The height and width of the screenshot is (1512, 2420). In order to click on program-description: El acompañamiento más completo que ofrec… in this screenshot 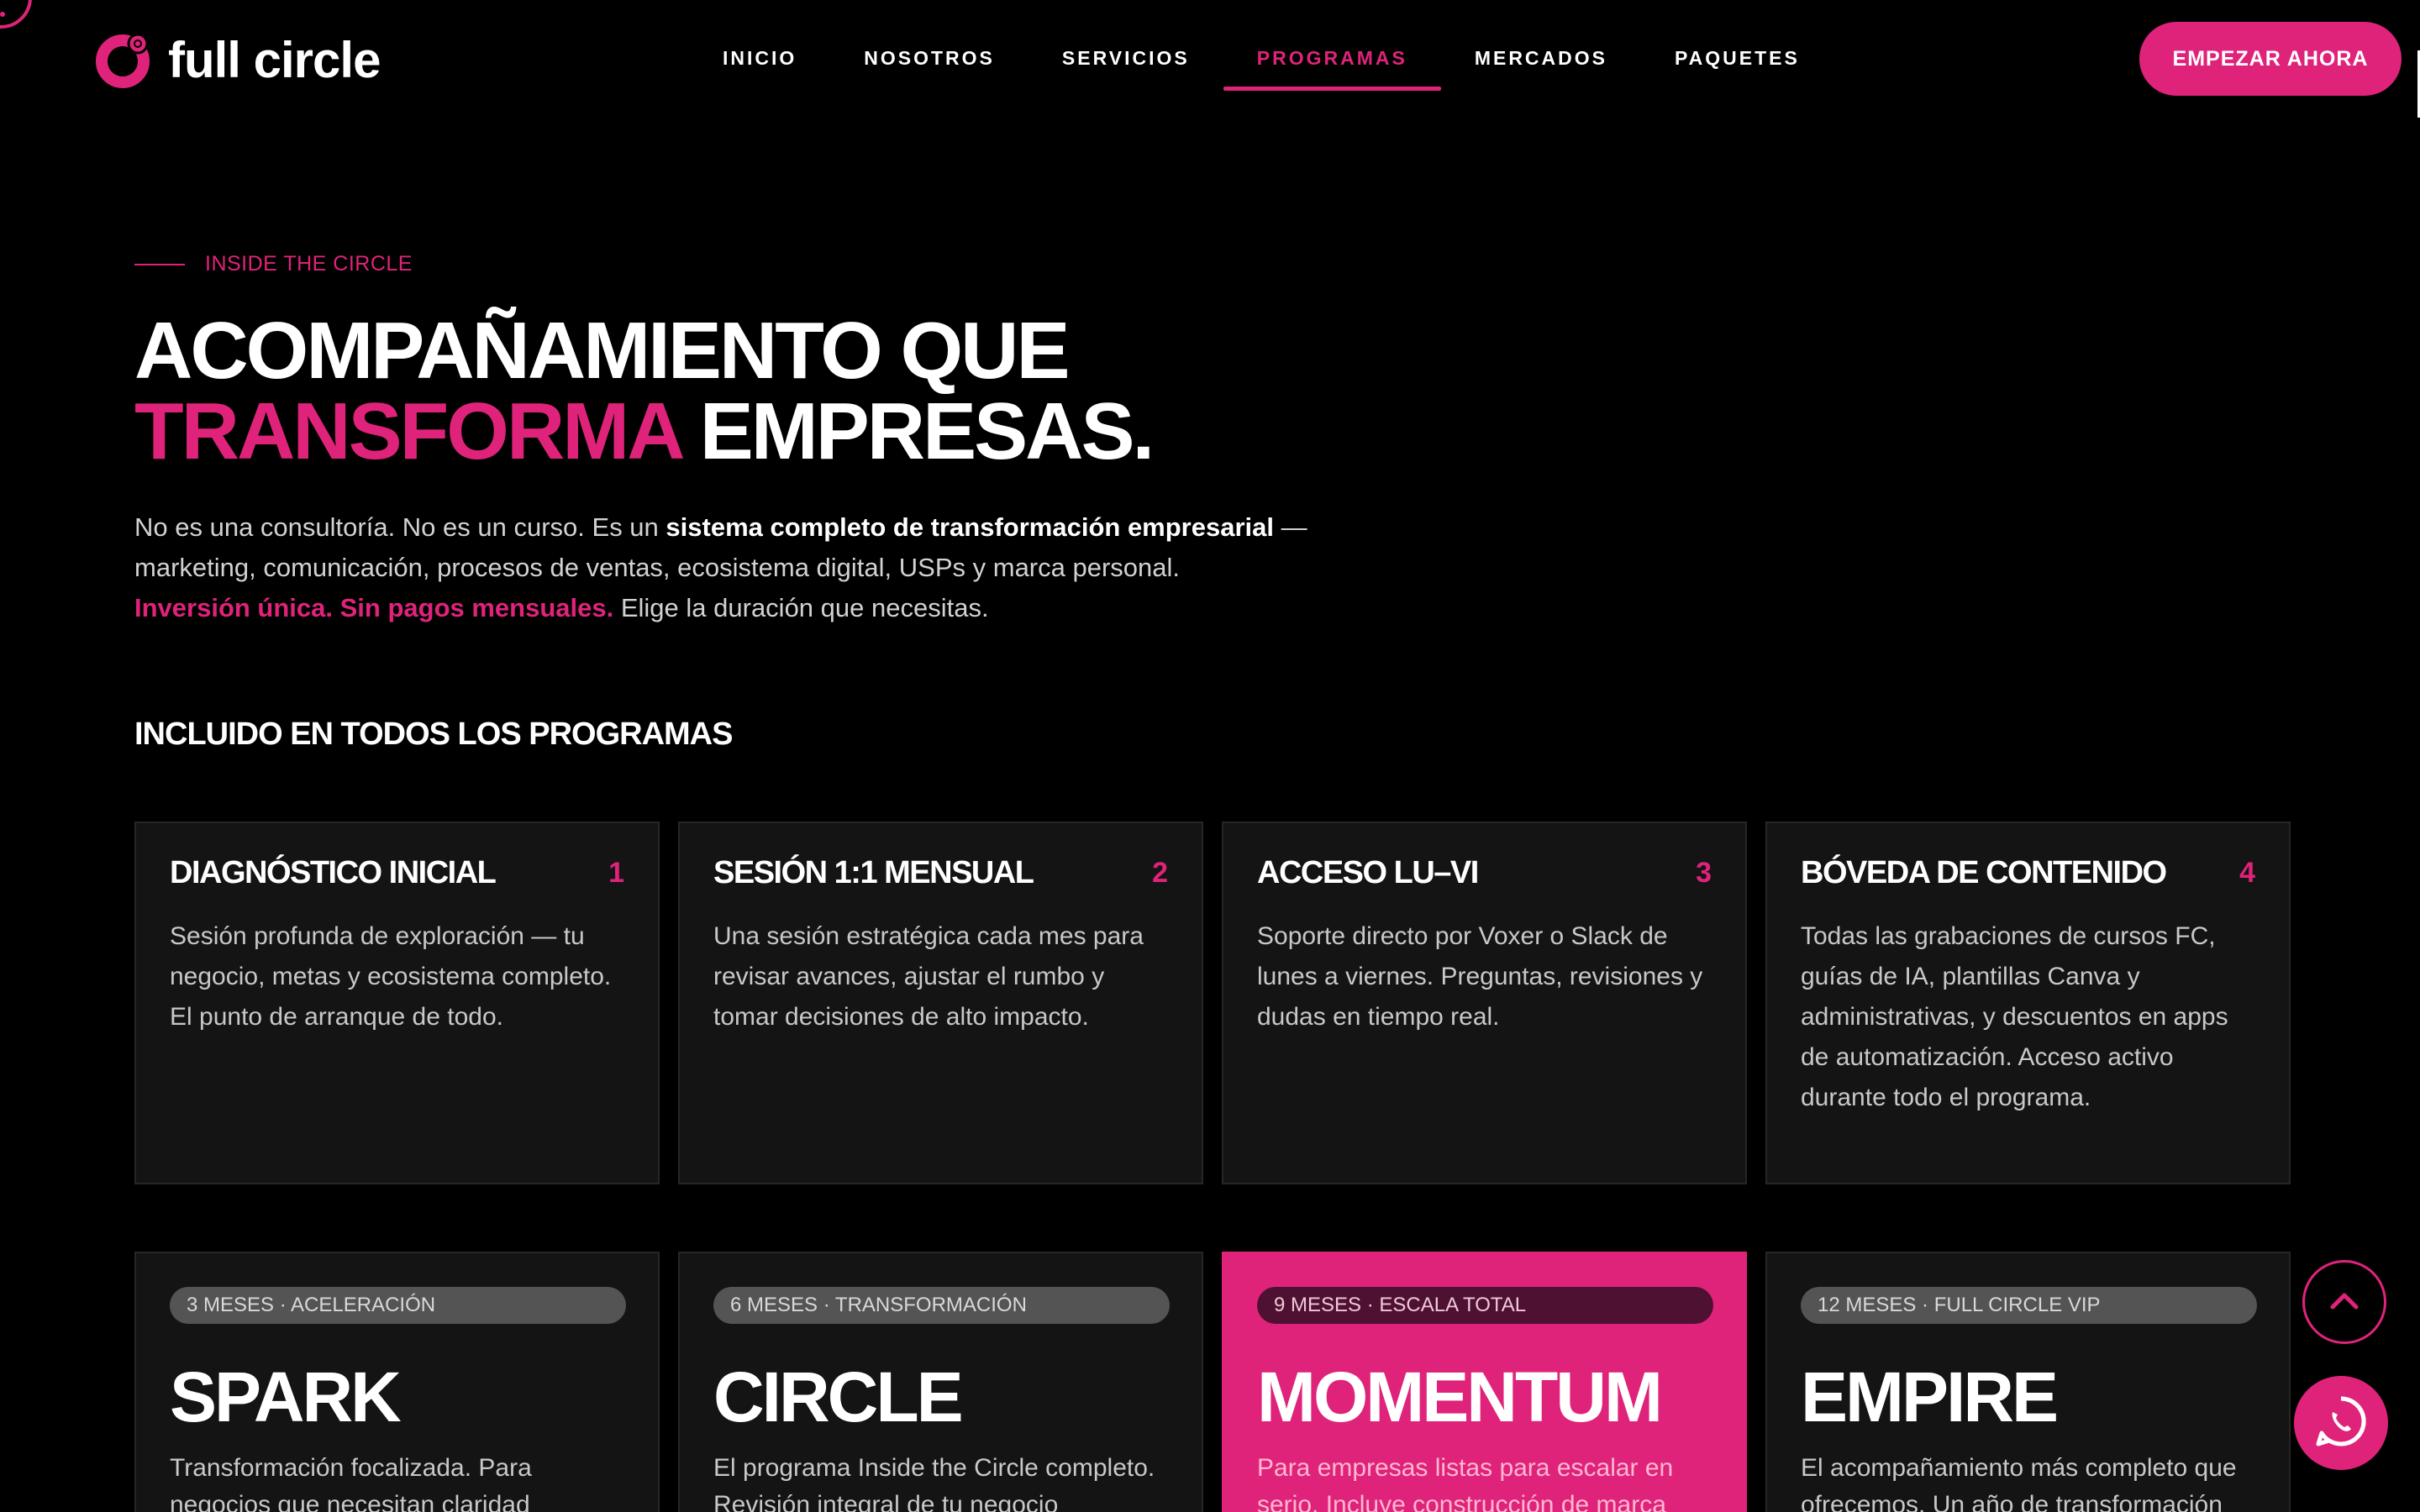, I will do `click(2019, 1483)`.